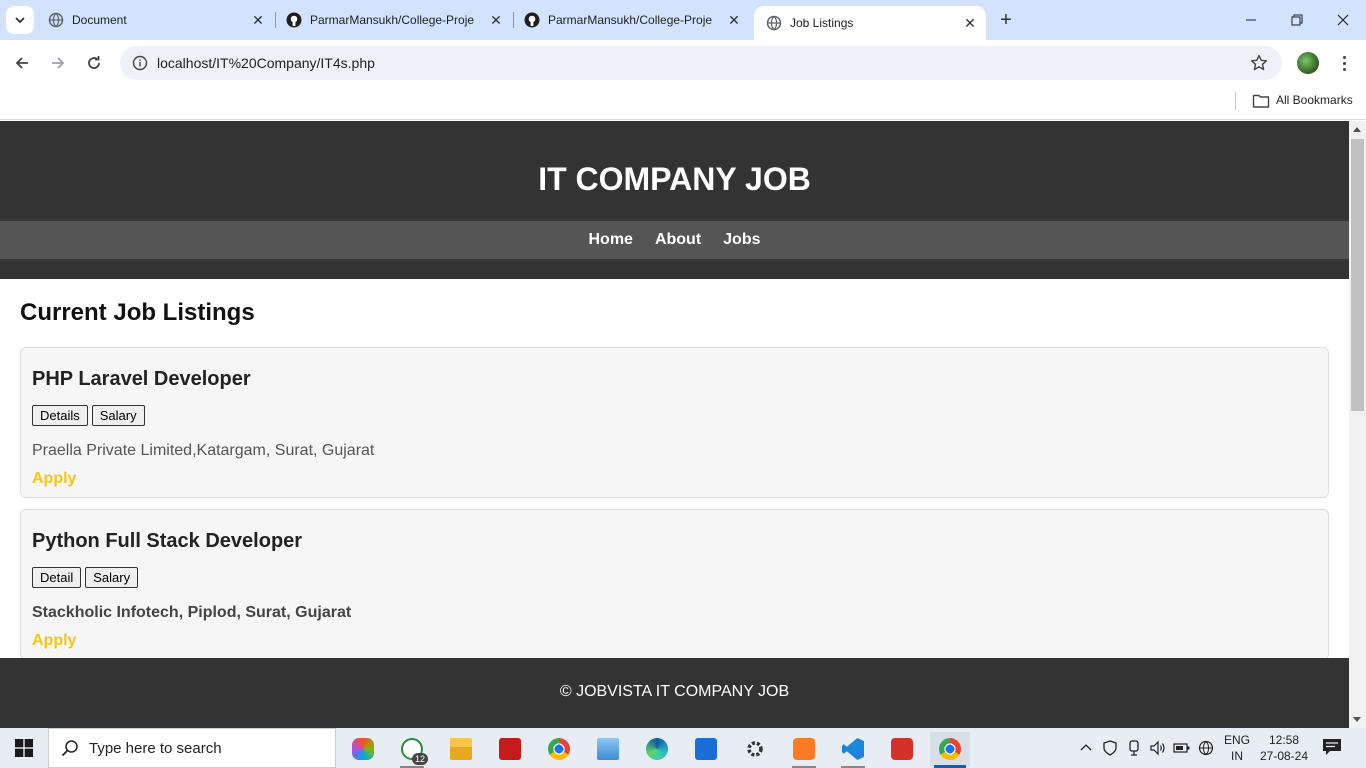  What do you see at coordinates (24, 748) in the screenshot?
I see `start-button` at bounding box center [24, 748].